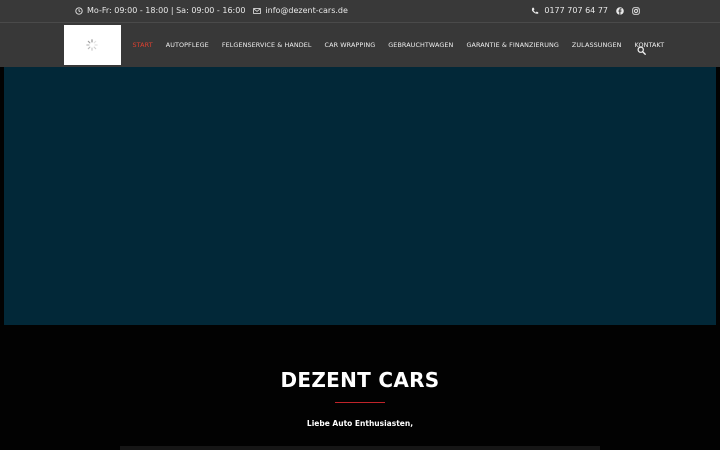 Image resolution: width=720 pixels, height=450 pixels. I want to click on logo, so click(92, 45).